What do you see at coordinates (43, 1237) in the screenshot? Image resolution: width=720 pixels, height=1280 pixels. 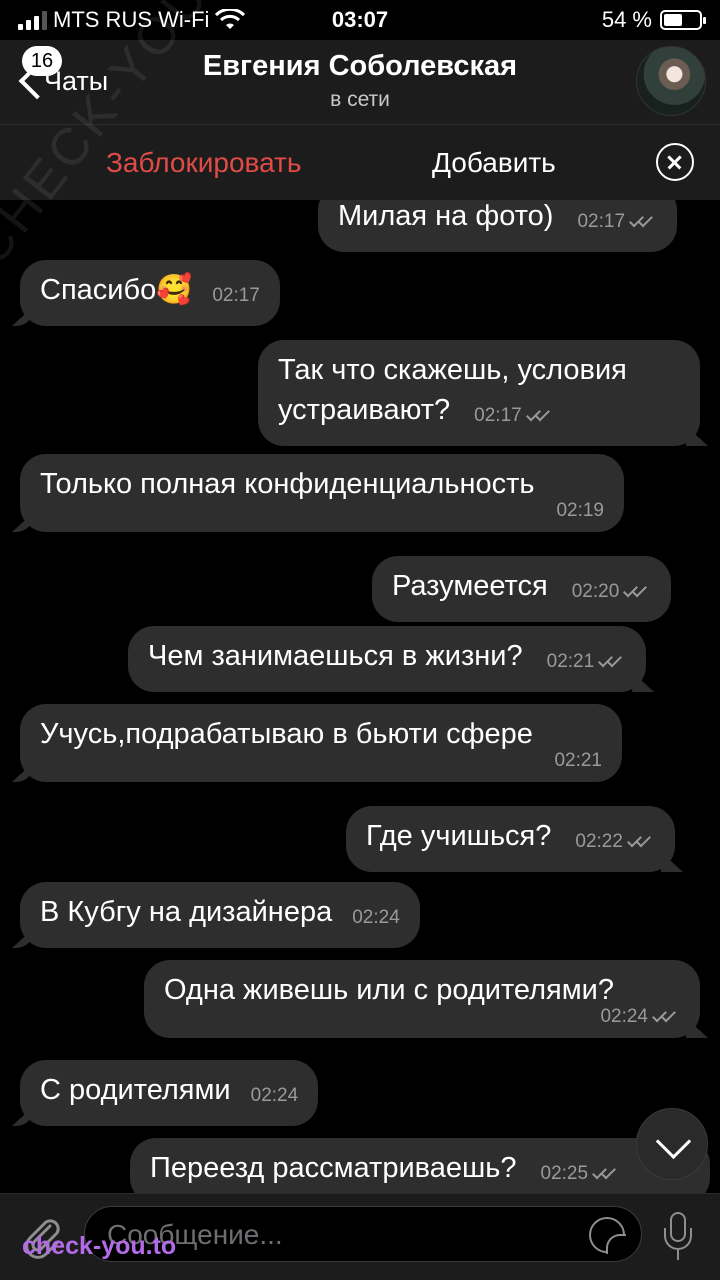 I see `paperclip-icon` at bounding box center [43, 1237].